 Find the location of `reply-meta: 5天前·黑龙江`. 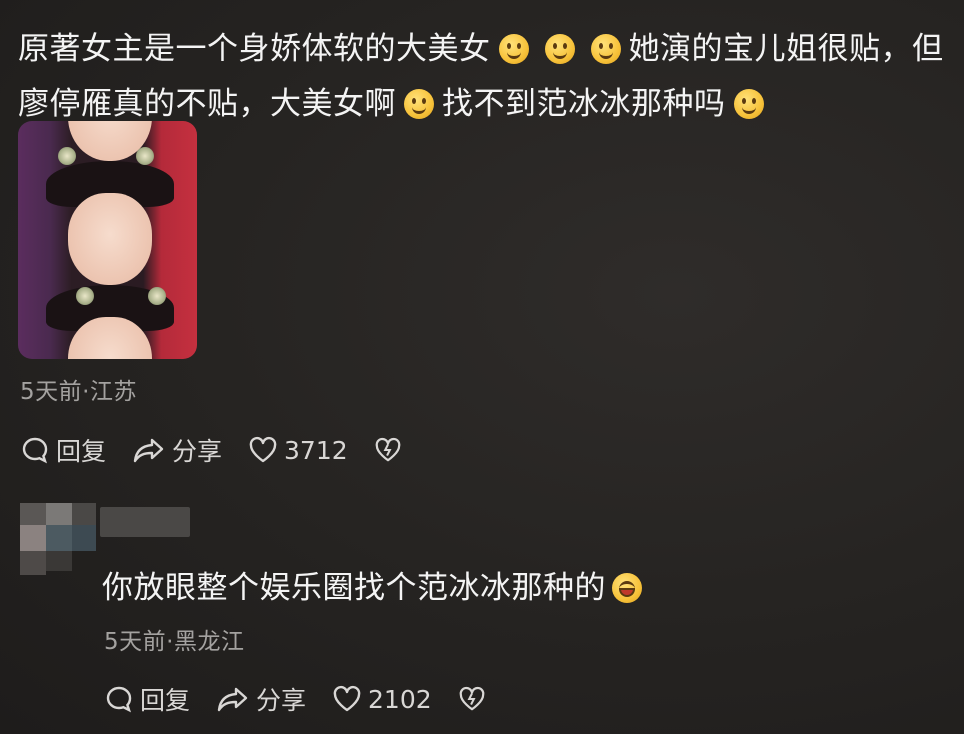

reply-meta: 5天前·黑龙江 is located at coordinates (174, 642).